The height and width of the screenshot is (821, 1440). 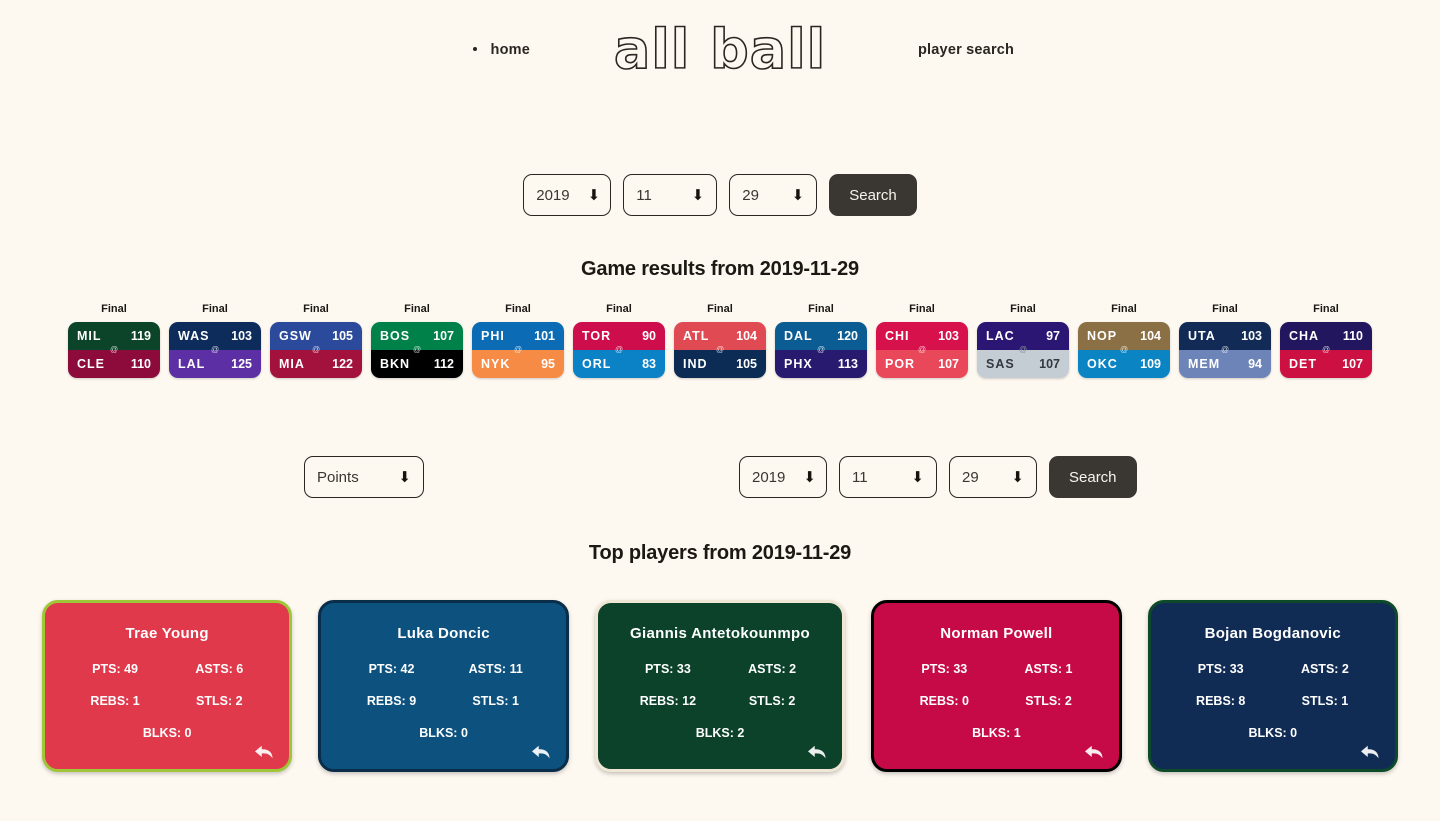 I want to click on game-card: TOR 90 ORL 83 @, so click(x=619, y=350).